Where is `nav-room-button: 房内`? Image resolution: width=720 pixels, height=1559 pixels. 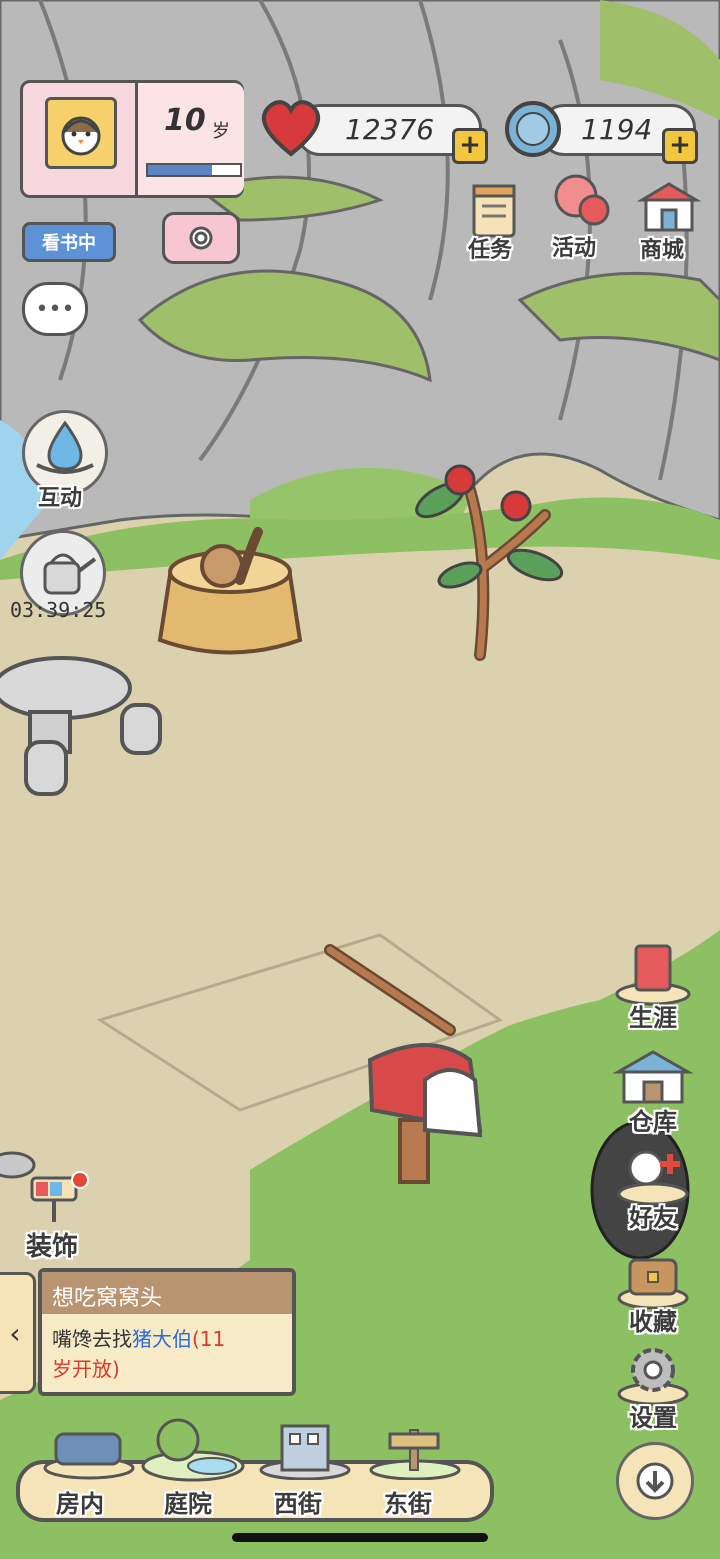
nav-room-button: 房内 is located at coordinates (89, 1469).